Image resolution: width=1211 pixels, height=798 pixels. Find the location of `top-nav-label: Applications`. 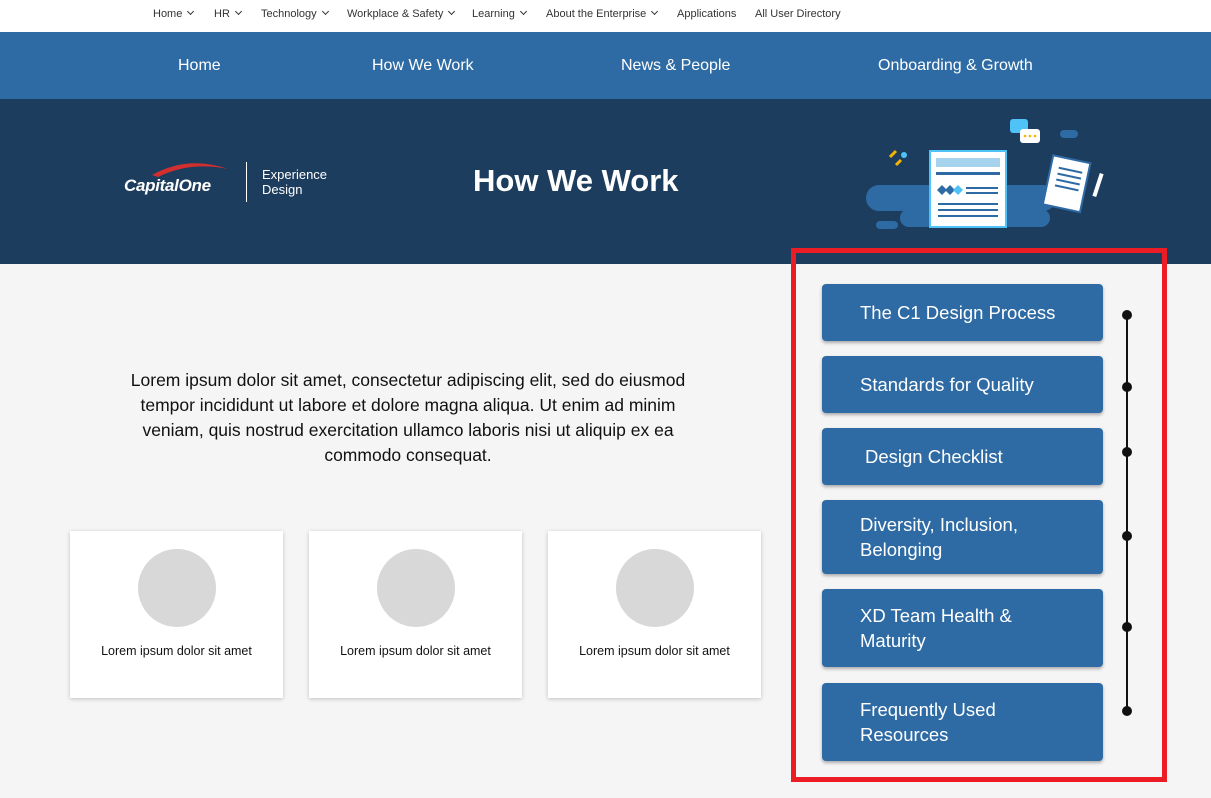

top-nav-label: Applications is located at coordinates (707, 14).